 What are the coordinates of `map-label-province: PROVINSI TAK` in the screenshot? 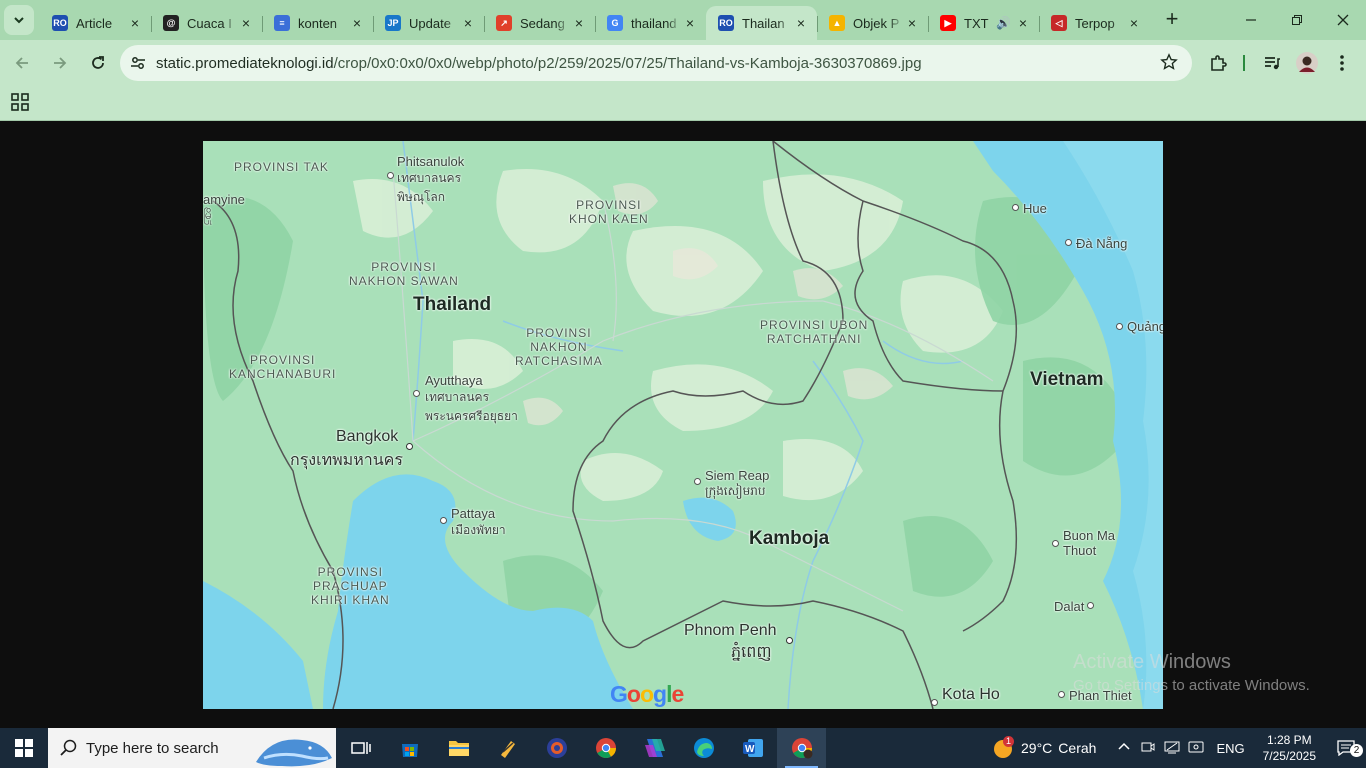 It's located at (281, 167).